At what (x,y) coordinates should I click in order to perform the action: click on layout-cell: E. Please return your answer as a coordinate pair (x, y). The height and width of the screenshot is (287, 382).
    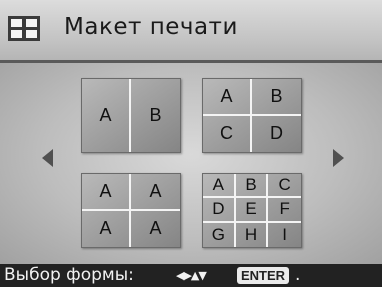
    Looking at the image, I should click on (252, 210).